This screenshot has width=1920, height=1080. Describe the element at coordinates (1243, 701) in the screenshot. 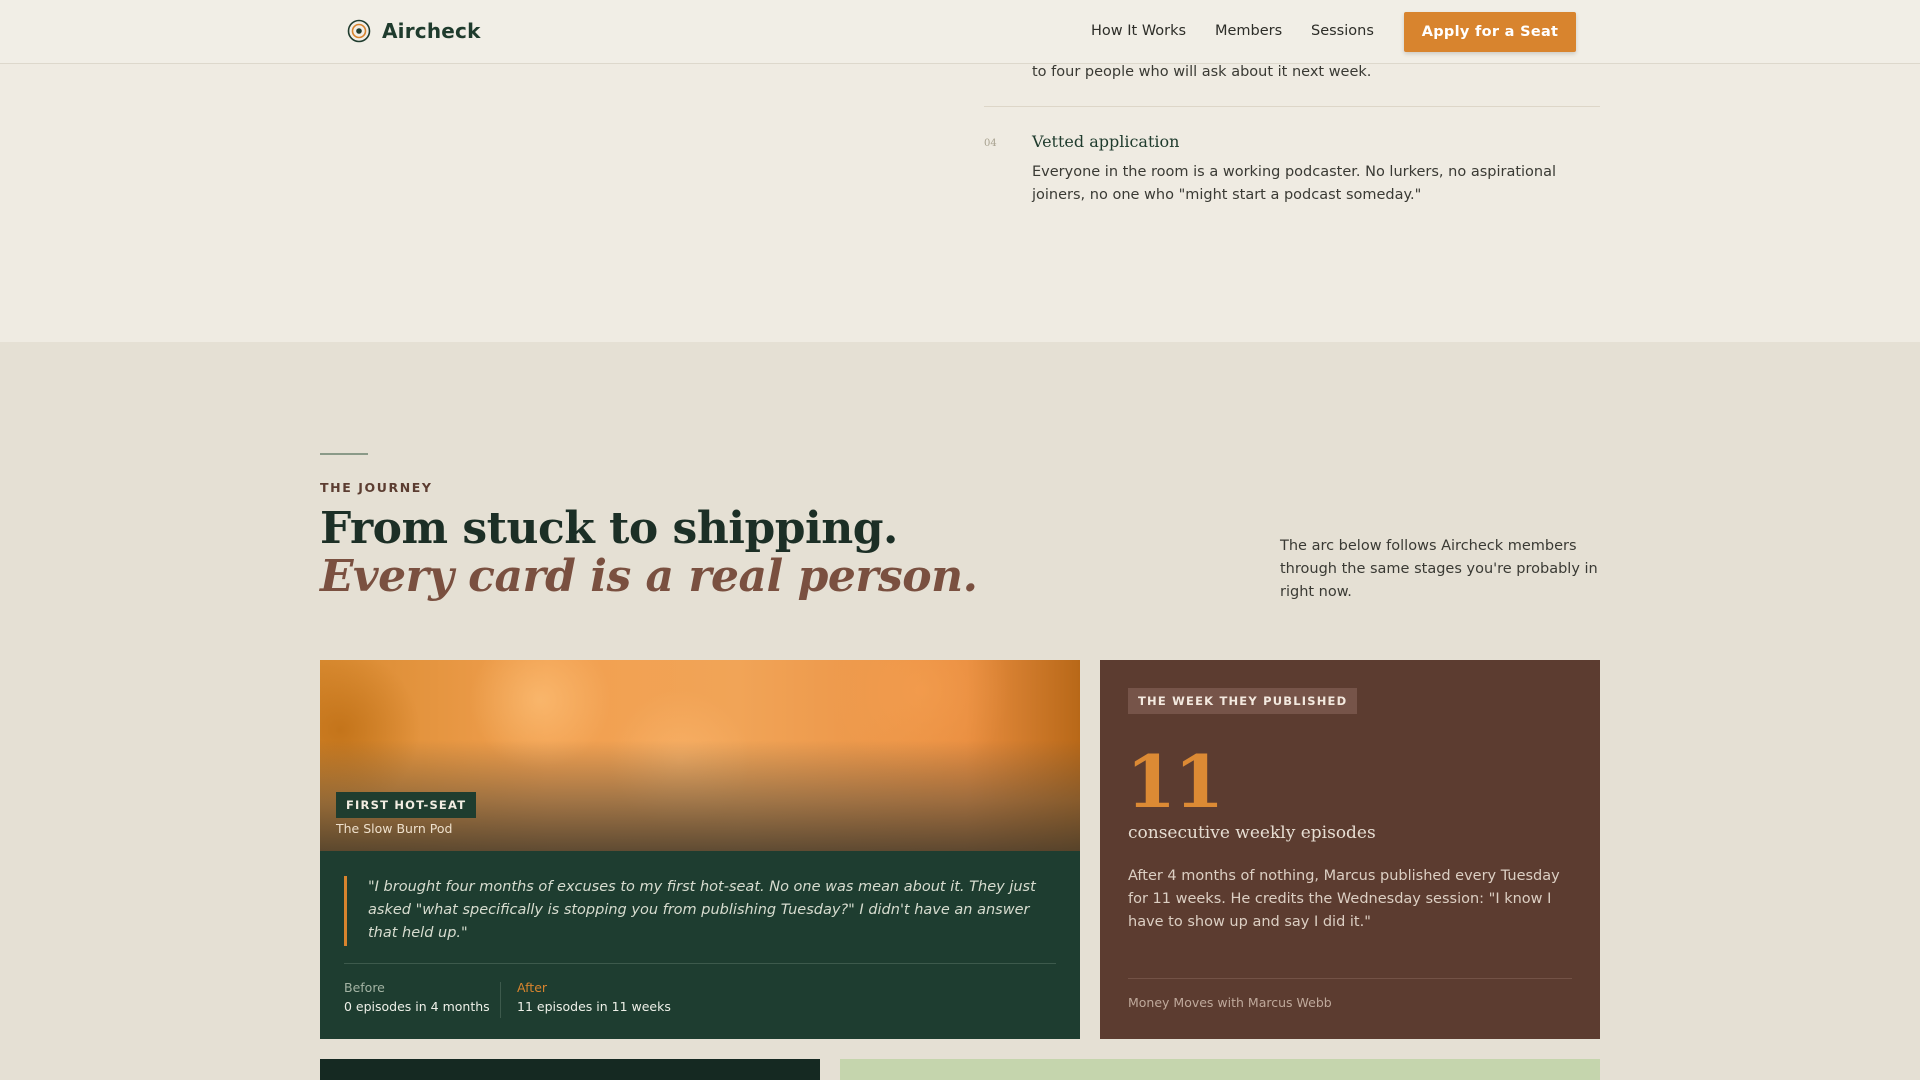

I see `stage-badge: THE WEEK THEY PUBLISHED` at that location.